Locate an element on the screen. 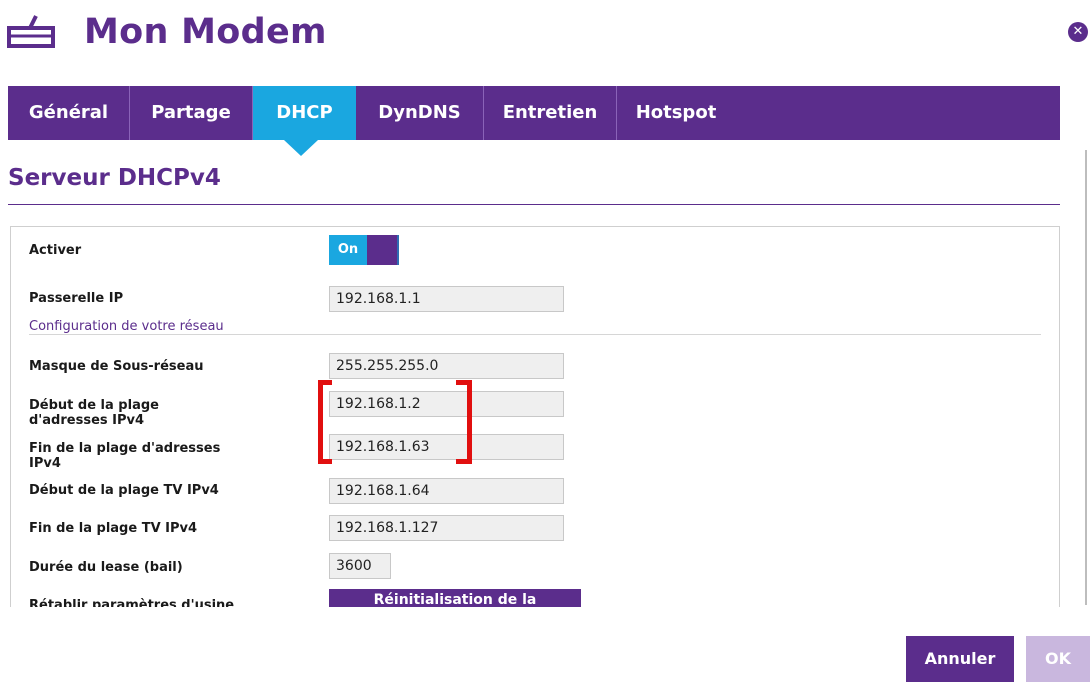 This screenshot has height=682, width=1090. modem-icon is located at coordinates (31, 31).